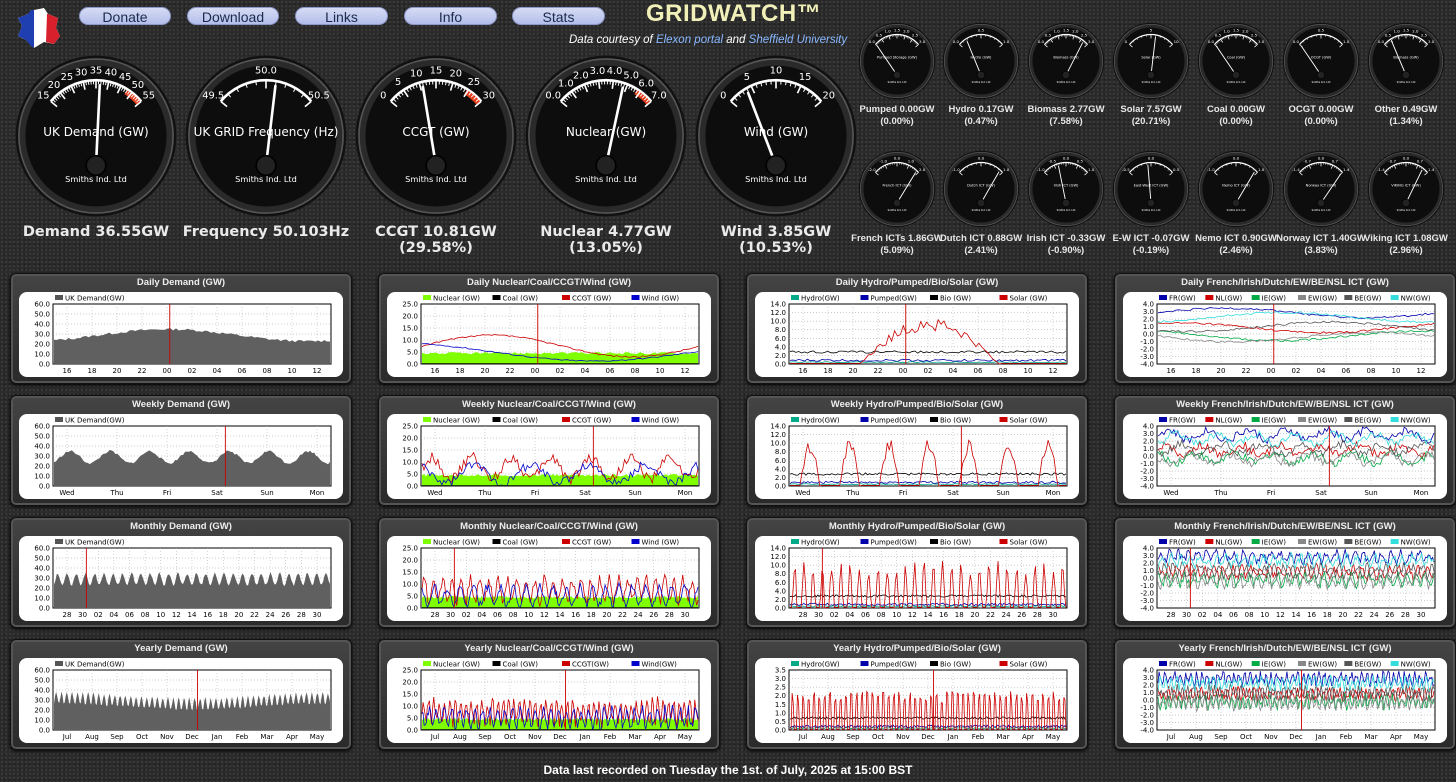 This screenshot has width=1456, height=782. I want to click on elexon-link: Elexon portal, so click(689, 40).